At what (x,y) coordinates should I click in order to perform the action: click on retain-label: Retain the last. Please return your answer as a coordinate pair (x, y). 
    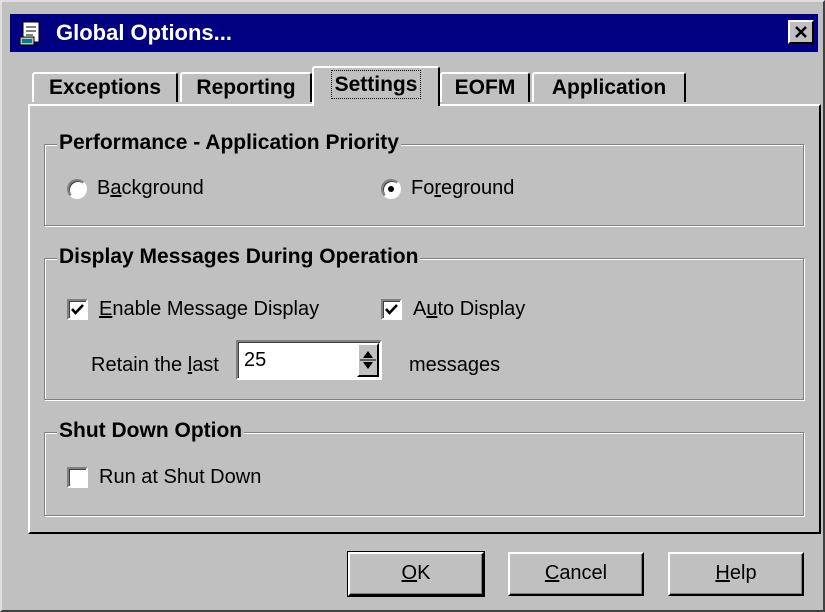
    Looking at the image, I should click on (155, 365).